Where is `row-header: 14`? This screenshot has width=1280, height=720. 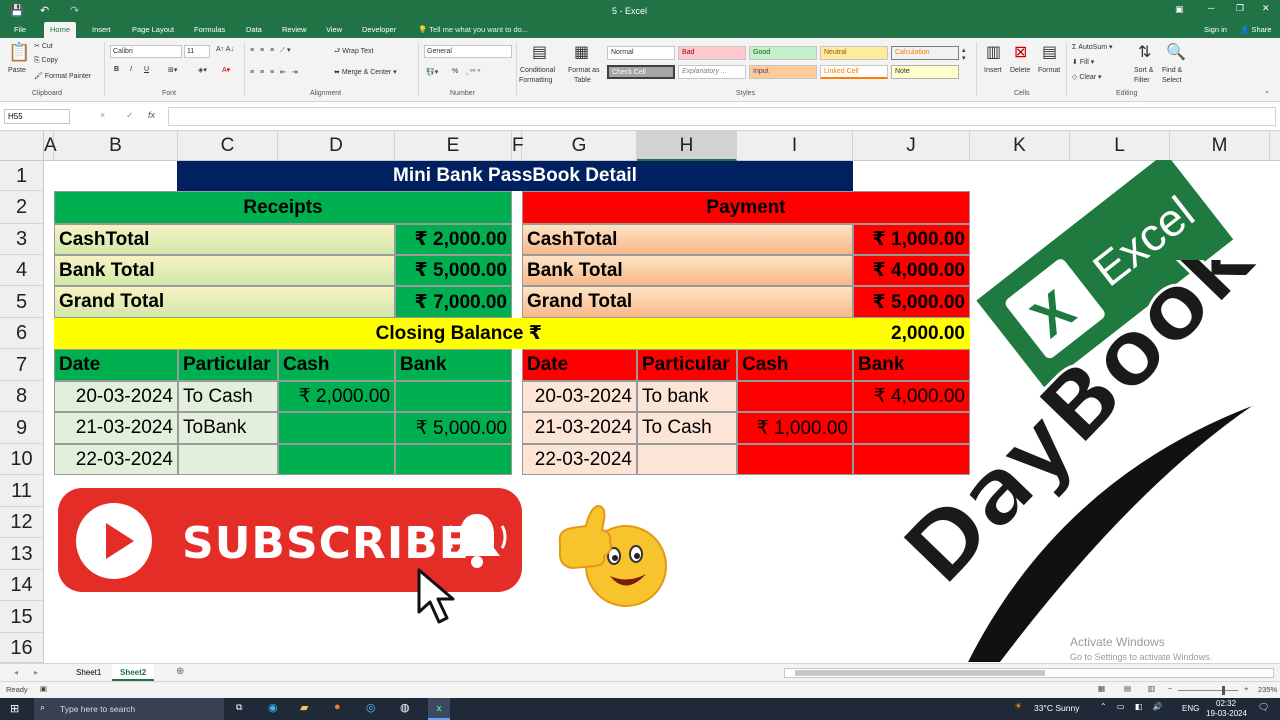
row-header: 14 is located at coordinates (22, 585).